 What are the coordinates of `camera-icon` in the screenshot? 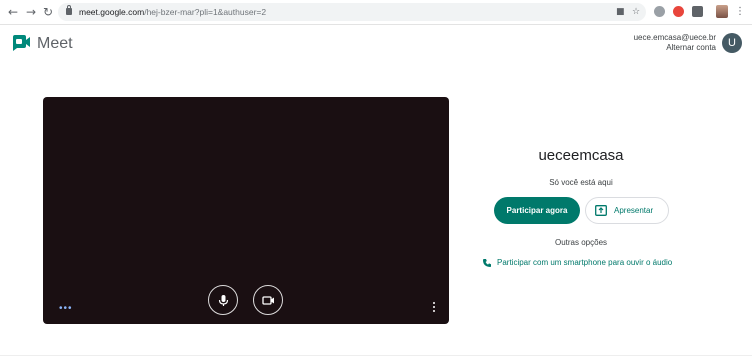 It's located at (268, 300).